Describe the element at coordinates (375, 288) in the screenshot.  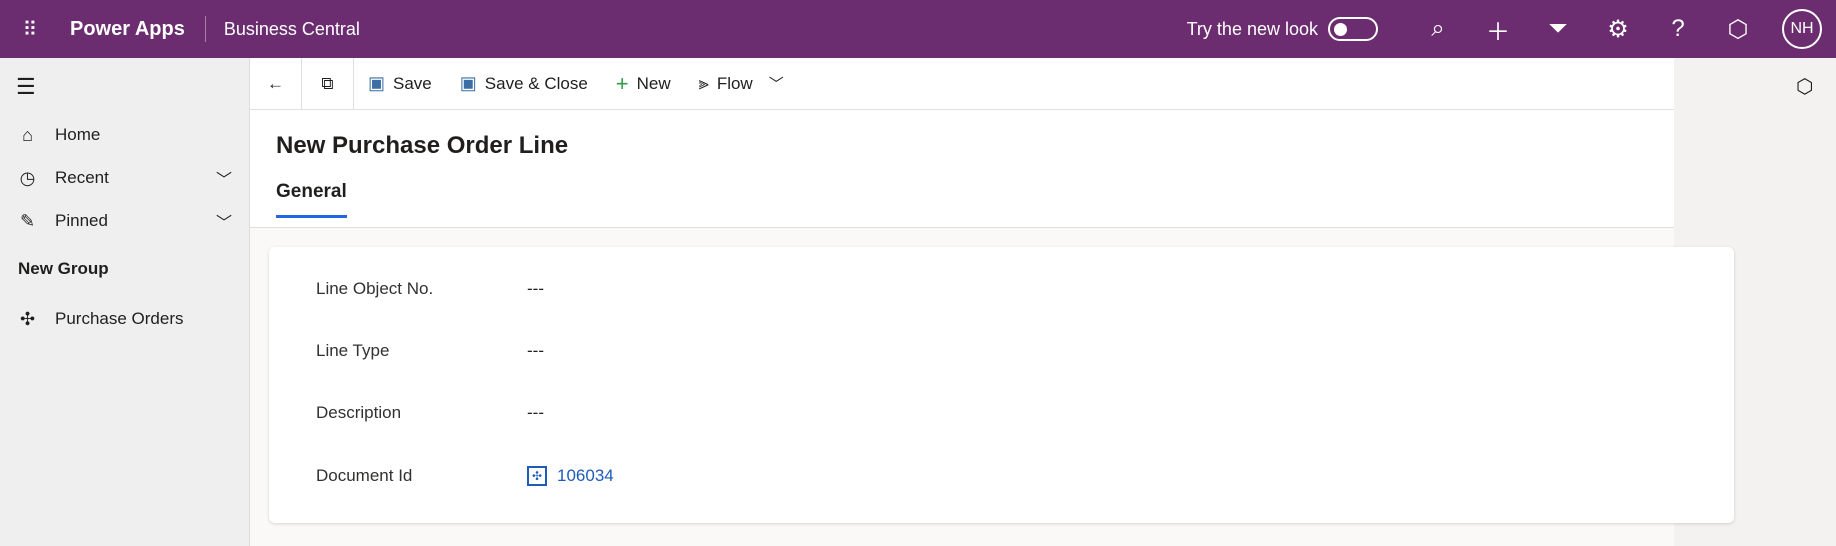
I see `field-label: Line Object No.` at that location.